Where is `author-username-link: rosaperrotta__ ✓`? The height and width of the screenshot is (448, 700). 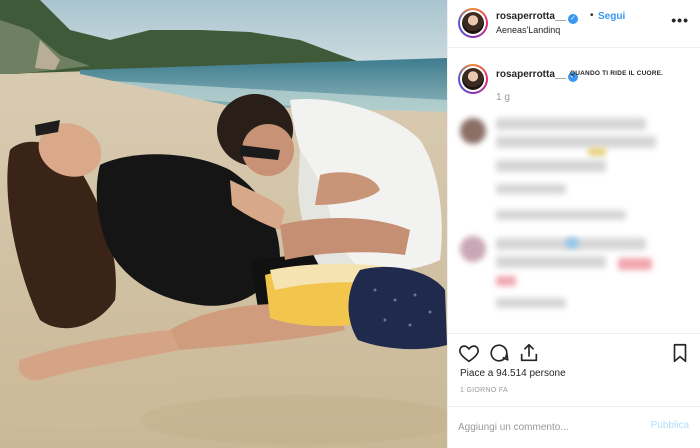
author-username-link: rosaperrotta__ ✓ is located at coordinates (537, 17).